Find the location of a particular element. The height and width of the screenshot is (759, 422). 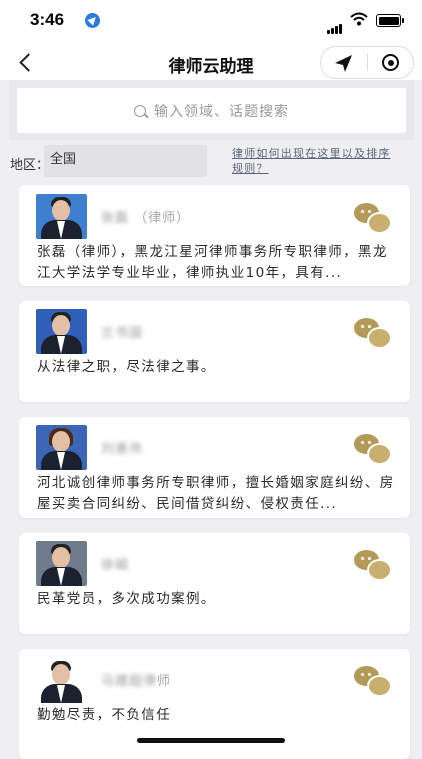

lawyer-bio: 从法律之职，尽法律之事。 is located at coordinates (126, 367).